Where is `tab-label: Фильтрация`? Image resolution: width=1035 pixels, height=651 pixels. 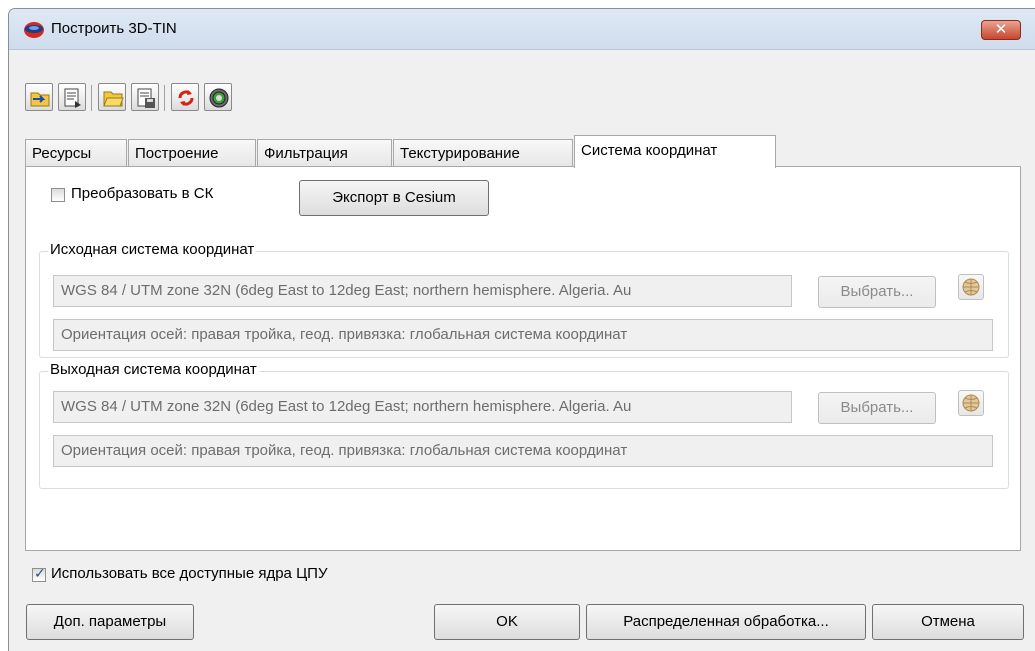 tab-label: Фильтрация is located at coordinates (306, 153).